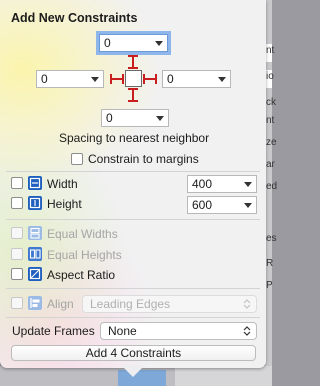  Describe the element at coordinates (35, 183) in the screenshot. I see `width-icon` at that location.